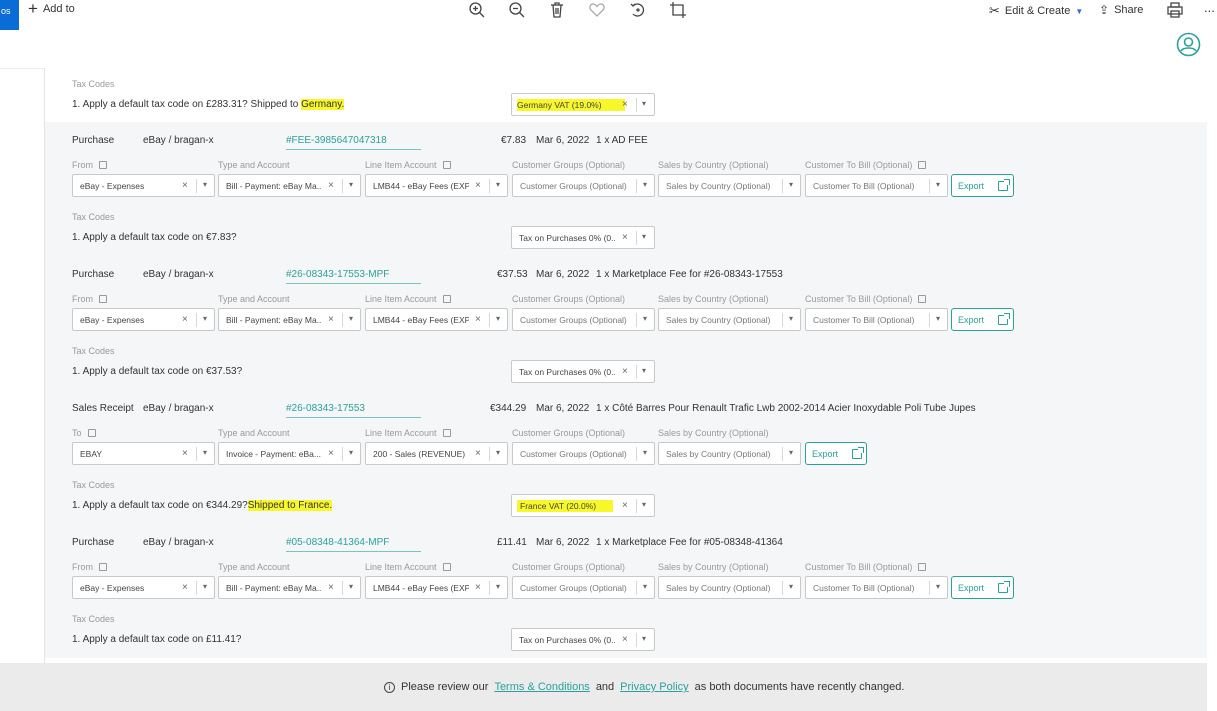 This screenshot has width=1217, height=711. What do you see at coordinates (557, 10) in the screenshot?
I see `trash-icon` at bounding box center [557, 10].